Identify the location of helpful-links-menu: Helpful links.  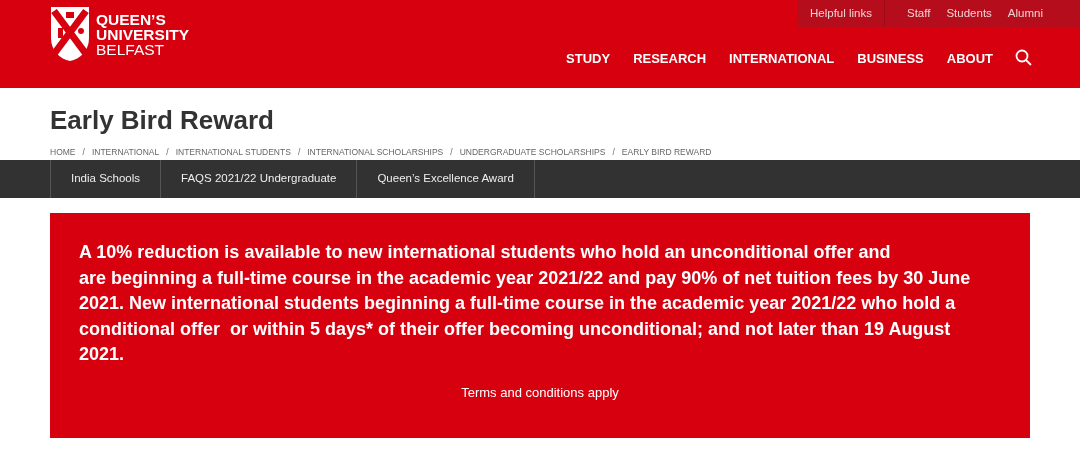
(841, 13).